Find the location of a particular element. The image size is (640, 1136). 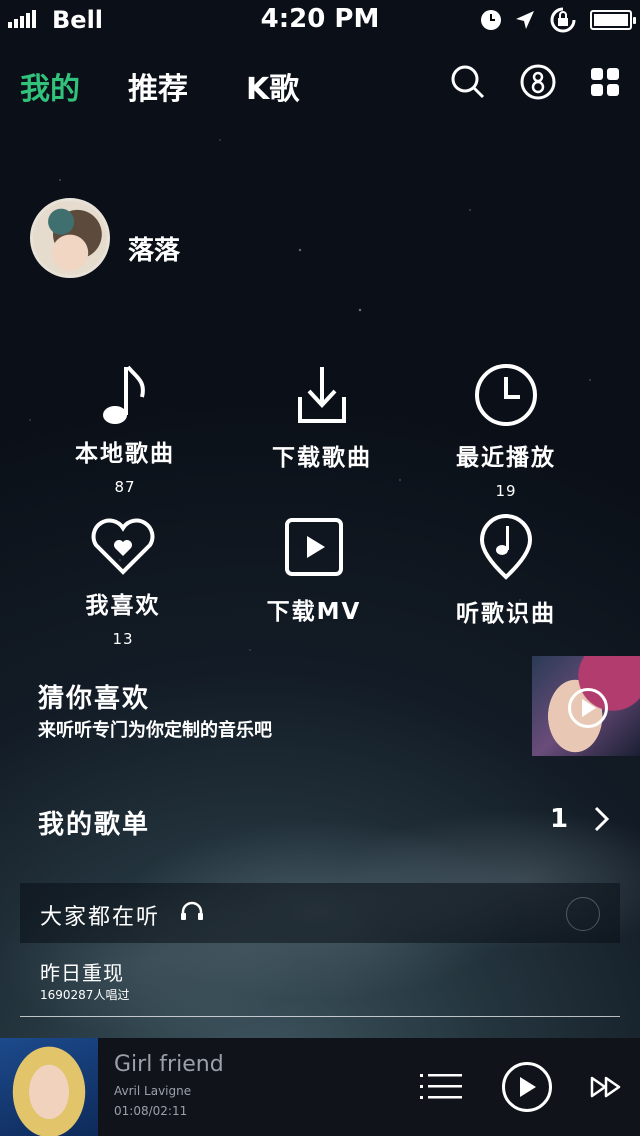

username: 落落 is located at coordinates (154, 248).